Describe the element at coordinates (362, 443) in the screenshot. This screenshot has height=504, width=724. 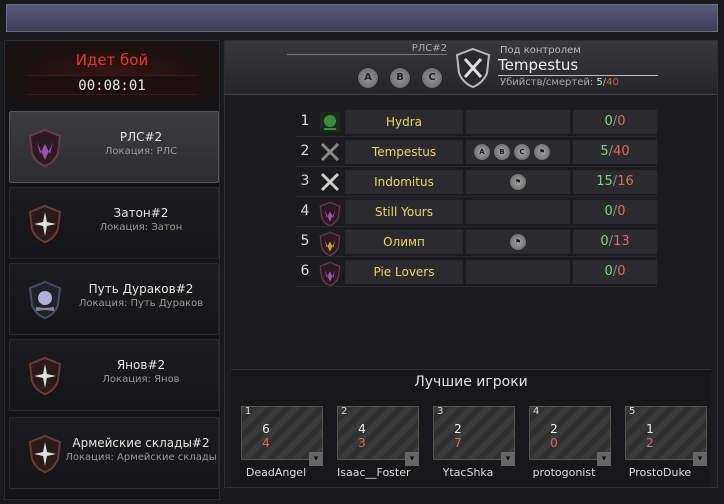
I see `player-deaths: 3` at that location.